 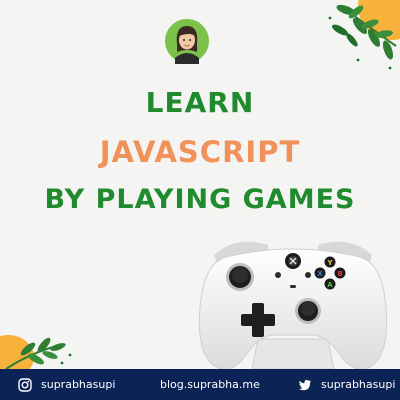 What do you see at coordinates (320, 274) in the screenshot?
I see `svg-text: X` at bounding box center [320, 274].